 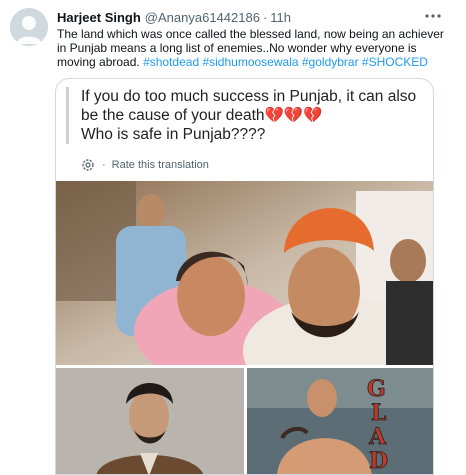 I want to click on author-name: Harjeet Singh, so click(x=99, y=17).